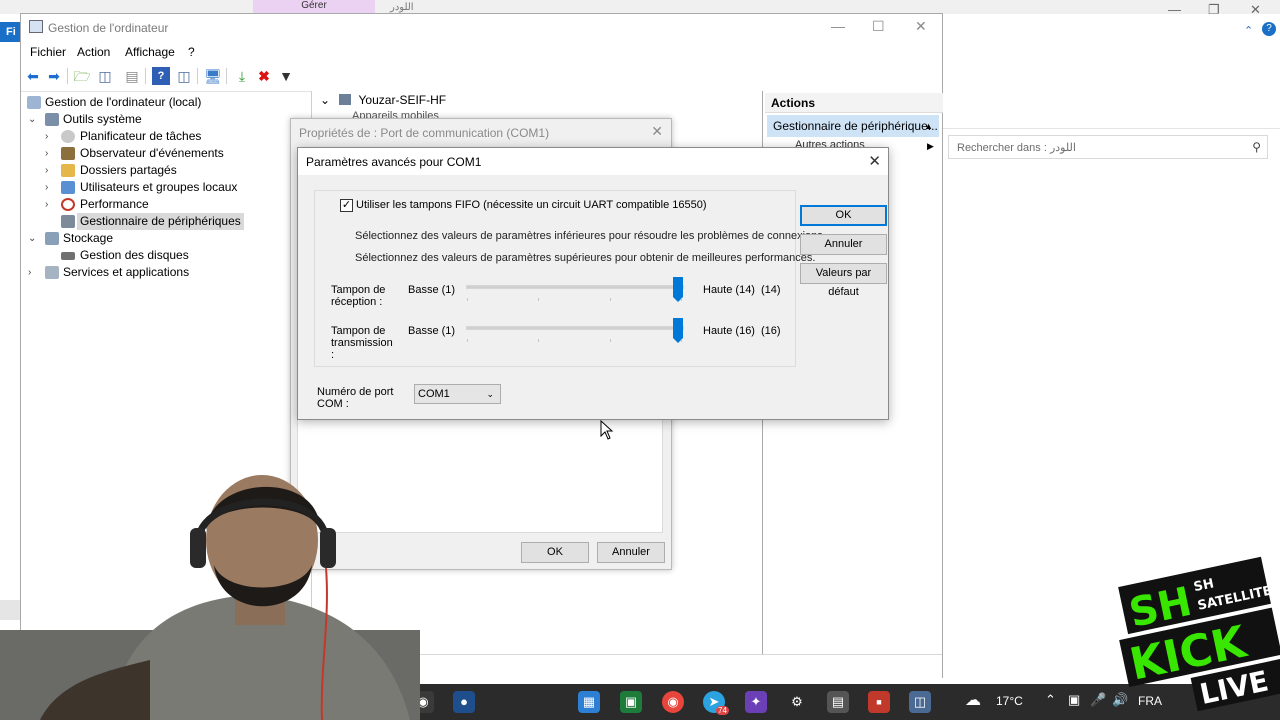  I want to click on com-port-select: COM1 ⌄, so click(457, 394).